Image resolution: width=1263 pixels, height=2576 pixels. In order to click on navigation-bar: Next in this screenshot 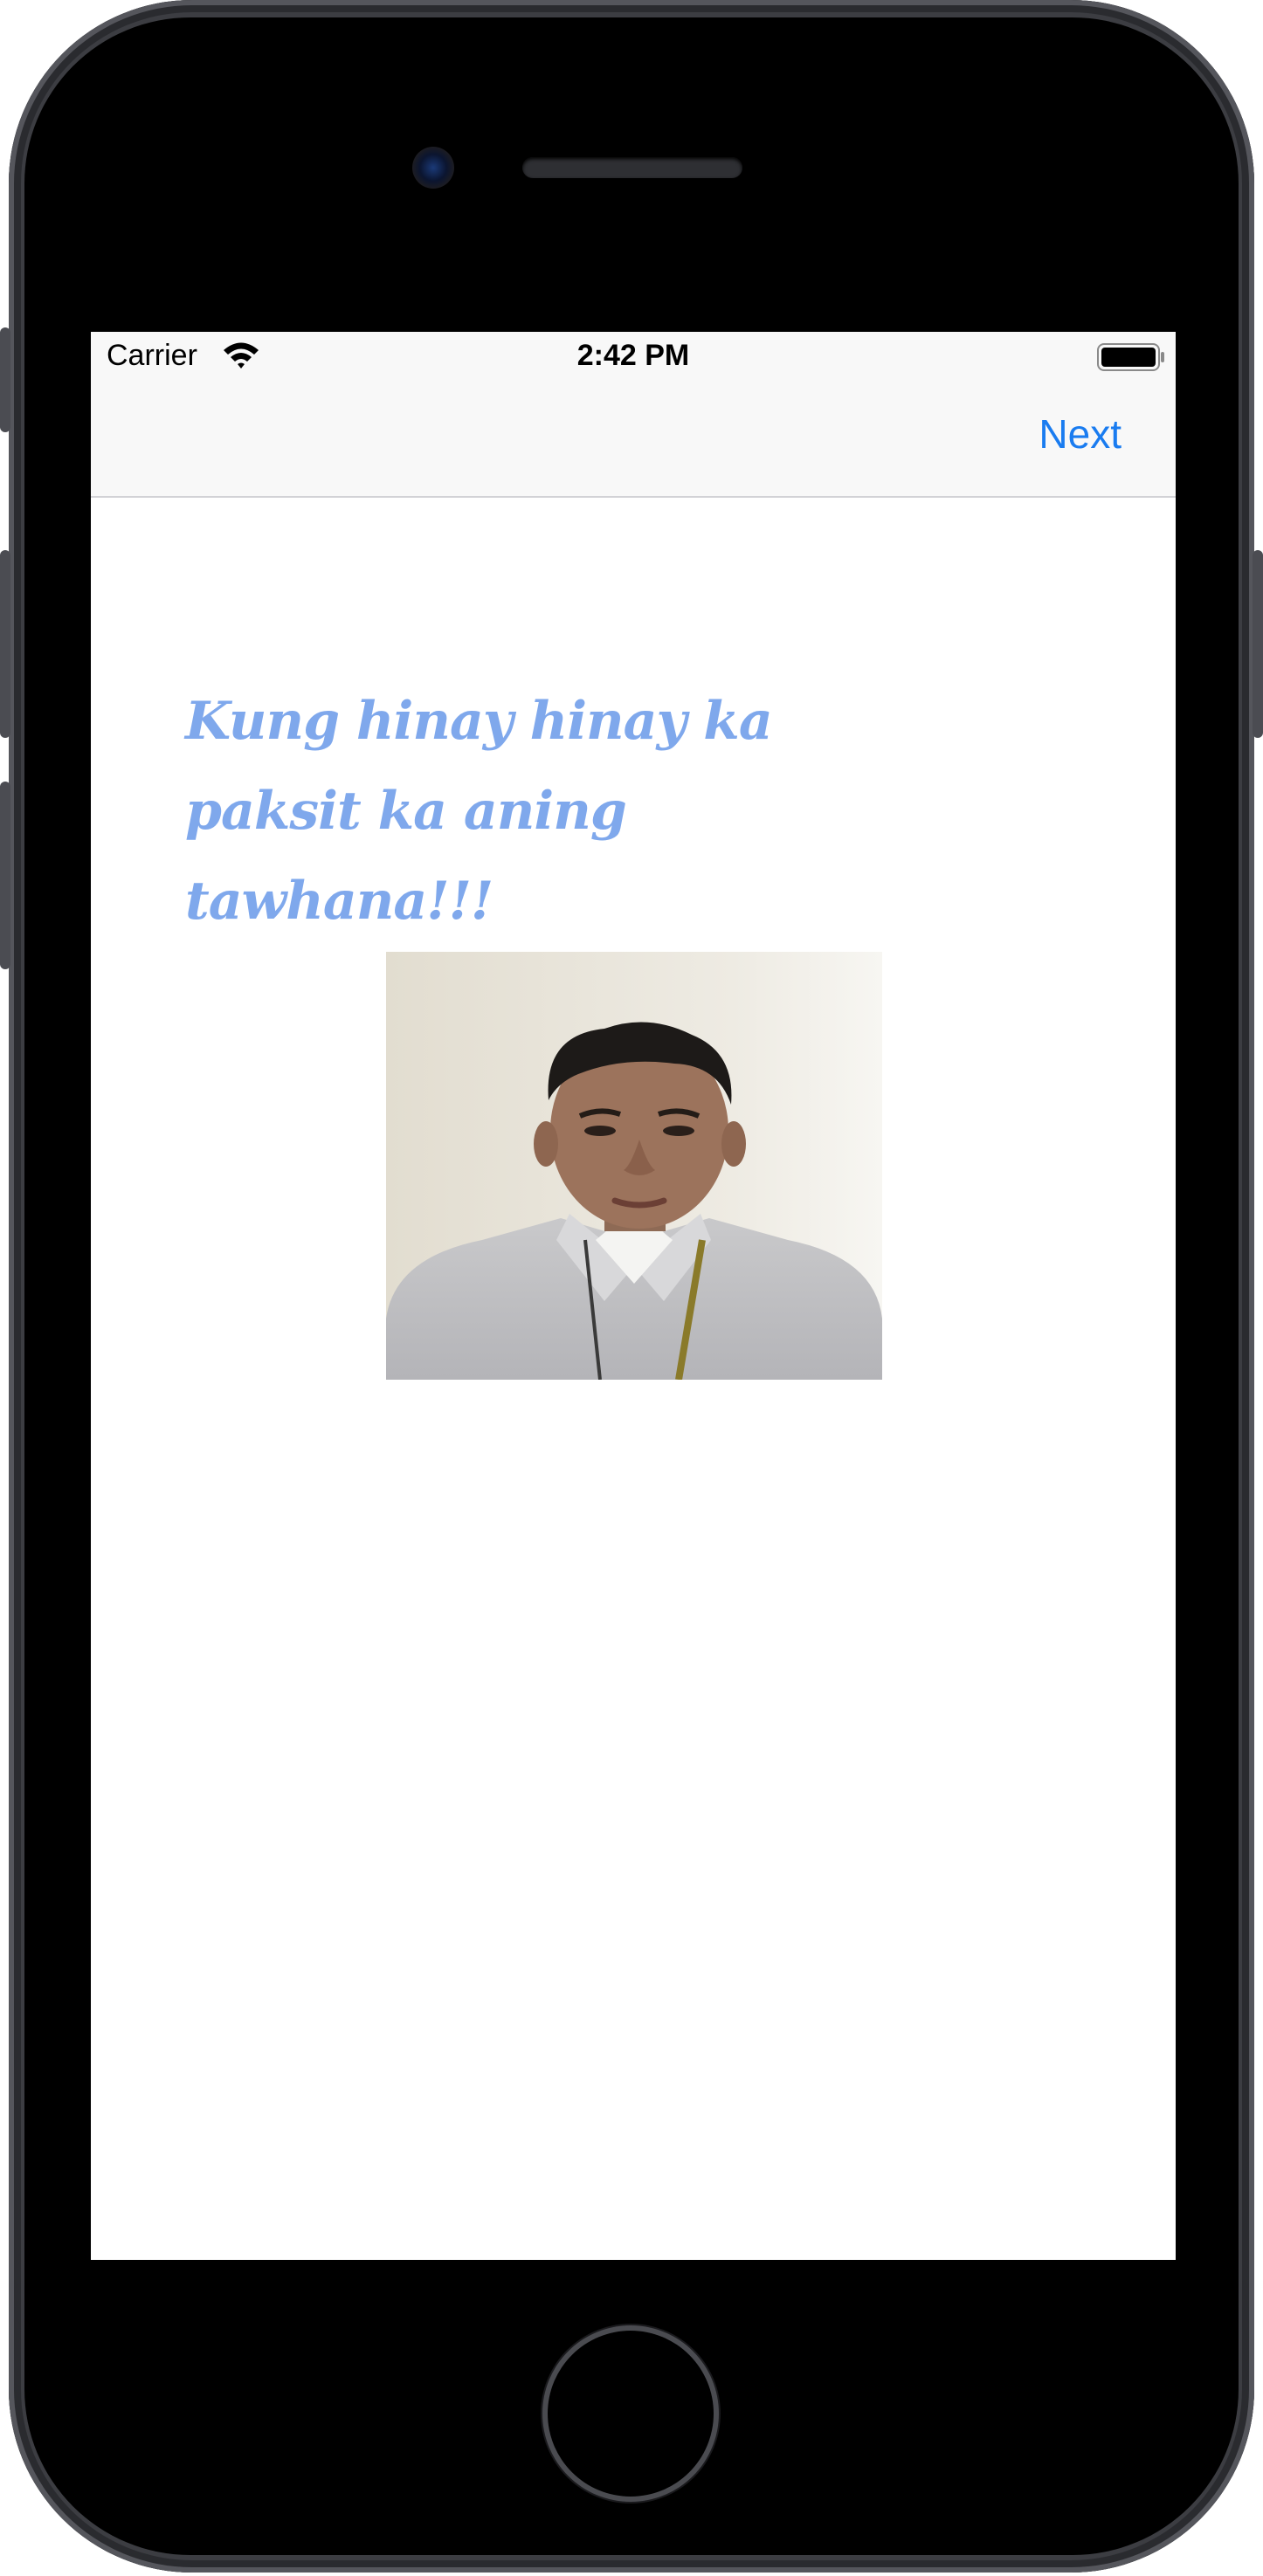, I will do `click(633, 441)`.